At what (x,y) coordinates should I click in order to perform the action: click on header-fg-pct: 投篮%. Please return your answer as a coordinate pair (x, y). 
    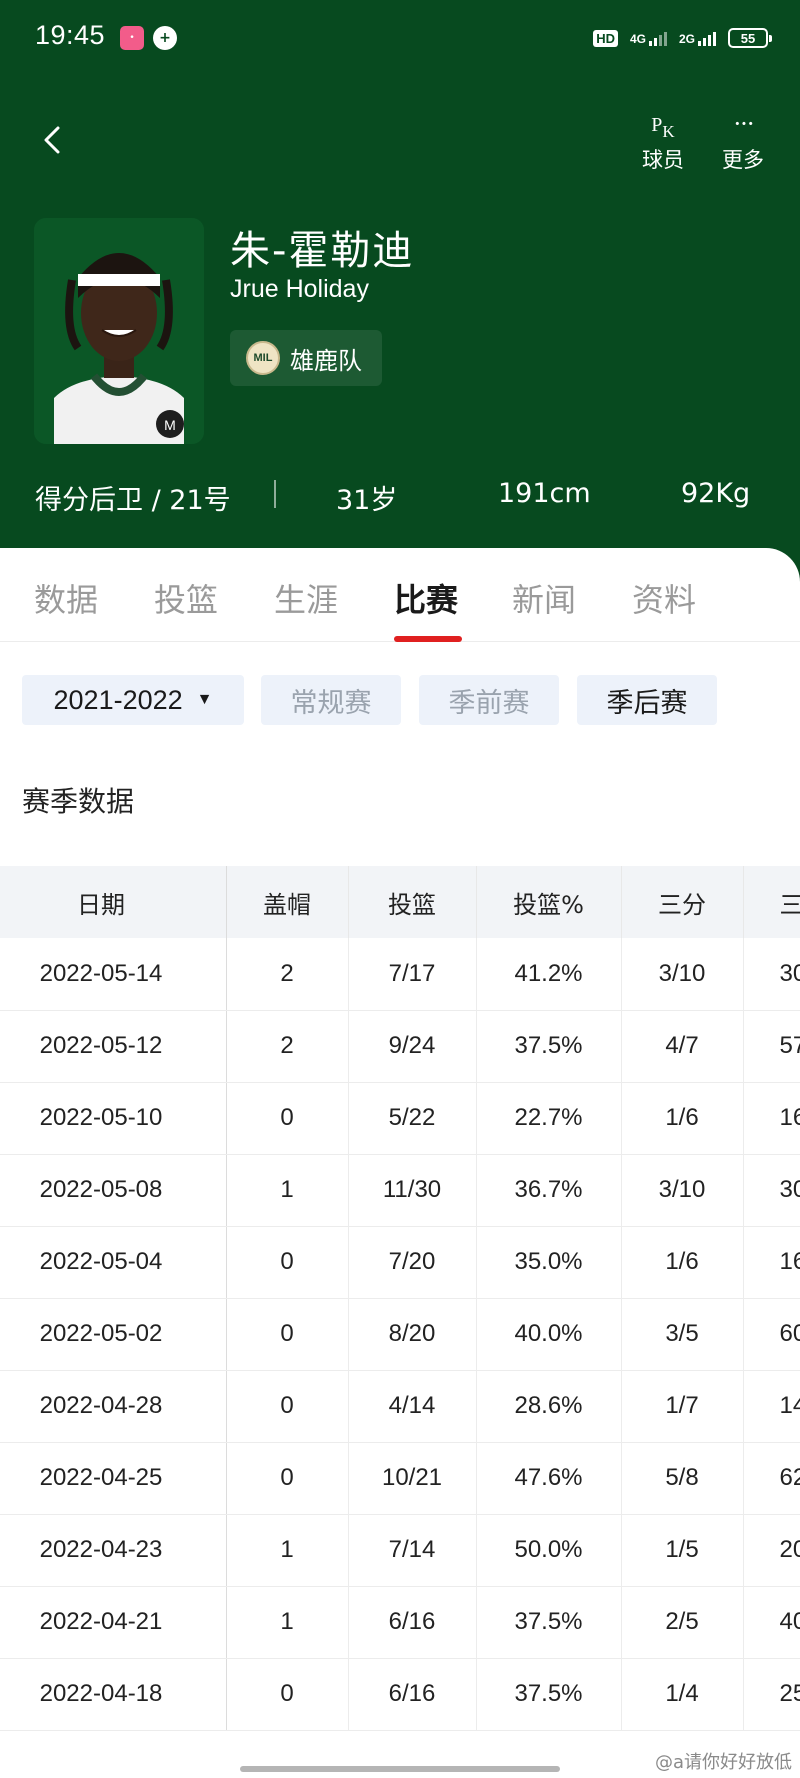
    Looking at the image, I should click on (549, 902).